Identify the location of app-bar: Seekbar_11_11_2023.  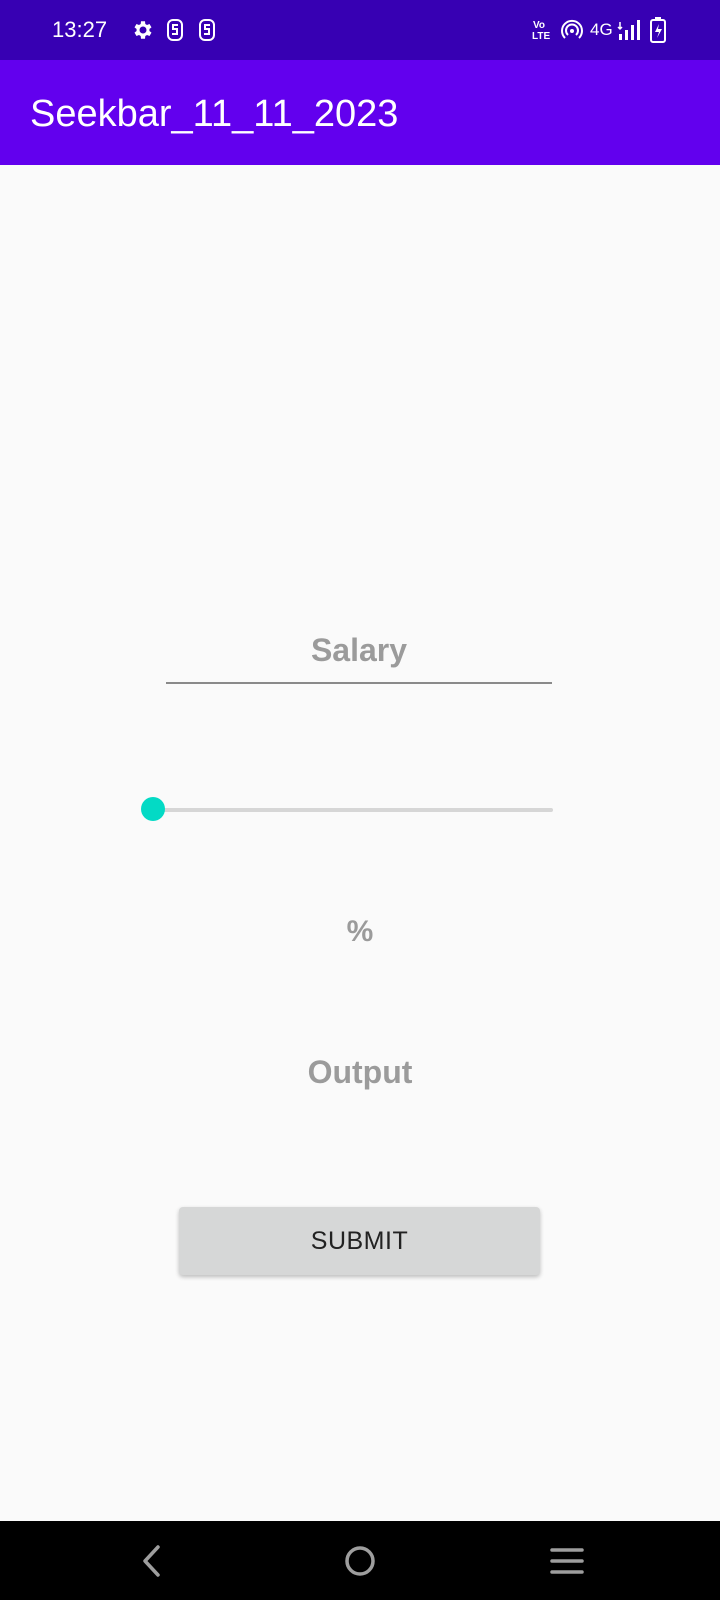
(360, 112).